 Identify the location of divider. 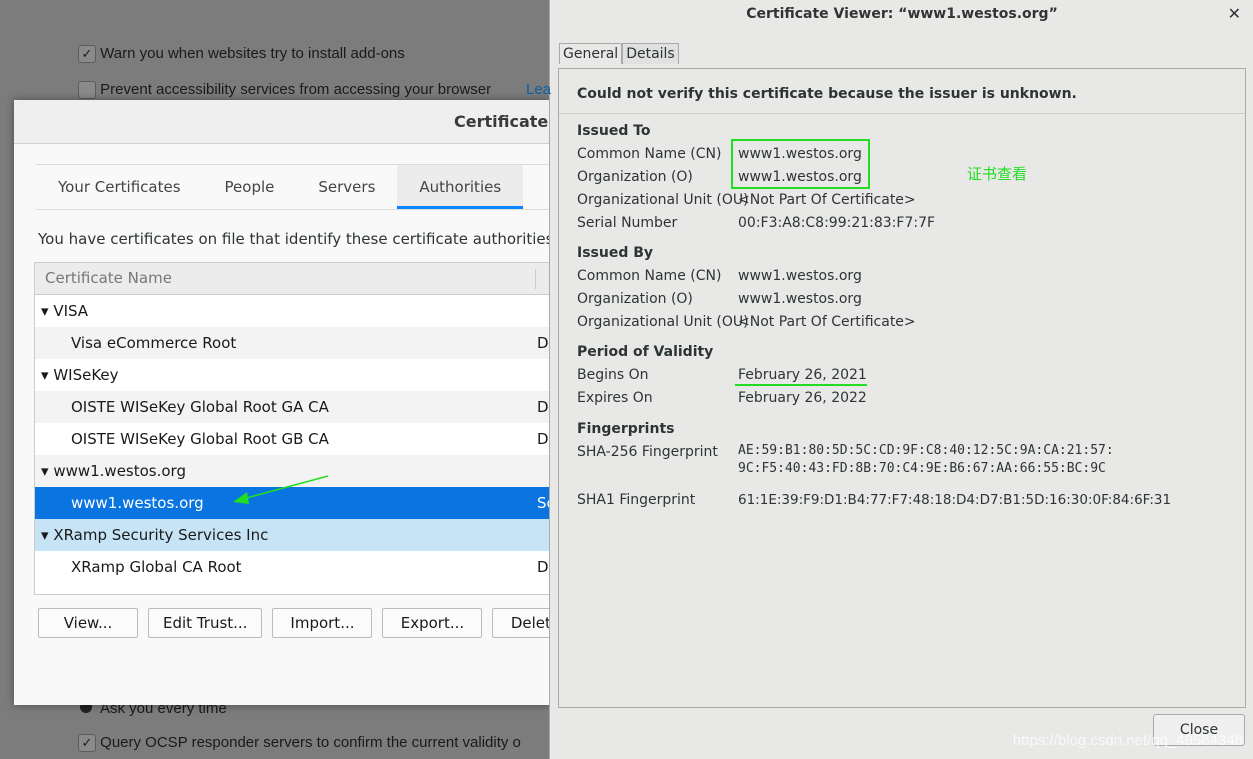
(902, 113).